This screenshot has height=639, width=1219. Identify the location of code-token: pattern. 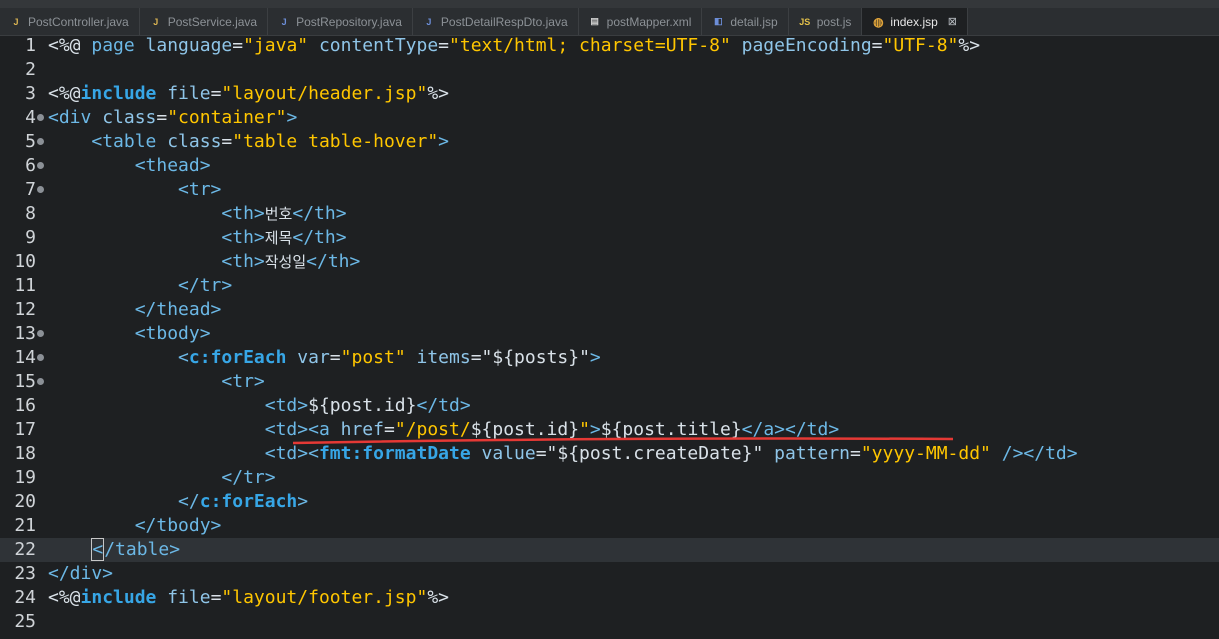
(806, 453).